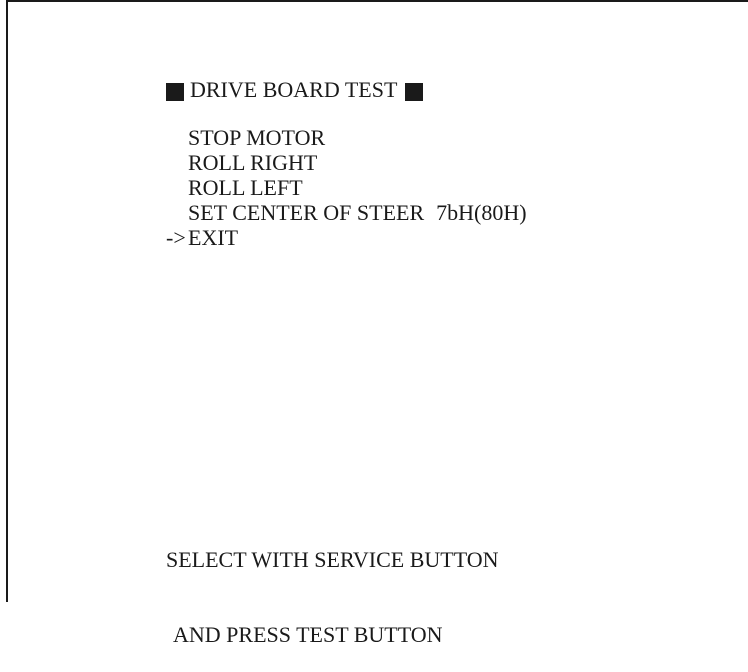 The image size is (748, 672). Describe the element at coordinates (481, 212) in the screenshot. I see `steer-center-value: 7bH(80H)` at that location.